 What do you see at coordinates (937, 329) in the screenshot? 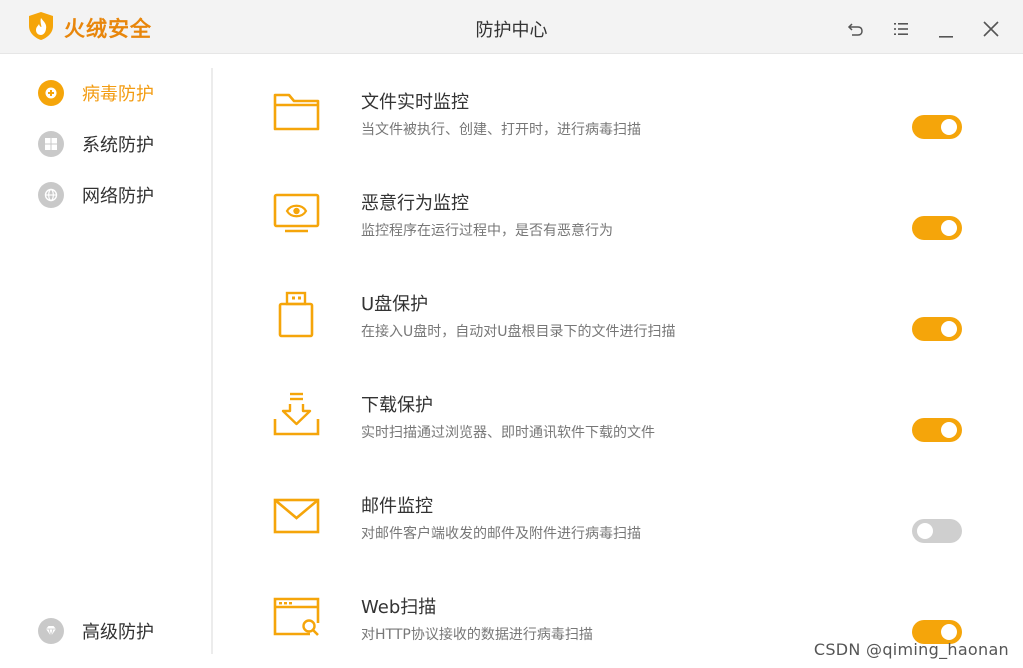
I see `usb-protection-toggle` at bounding box center [937, 329].